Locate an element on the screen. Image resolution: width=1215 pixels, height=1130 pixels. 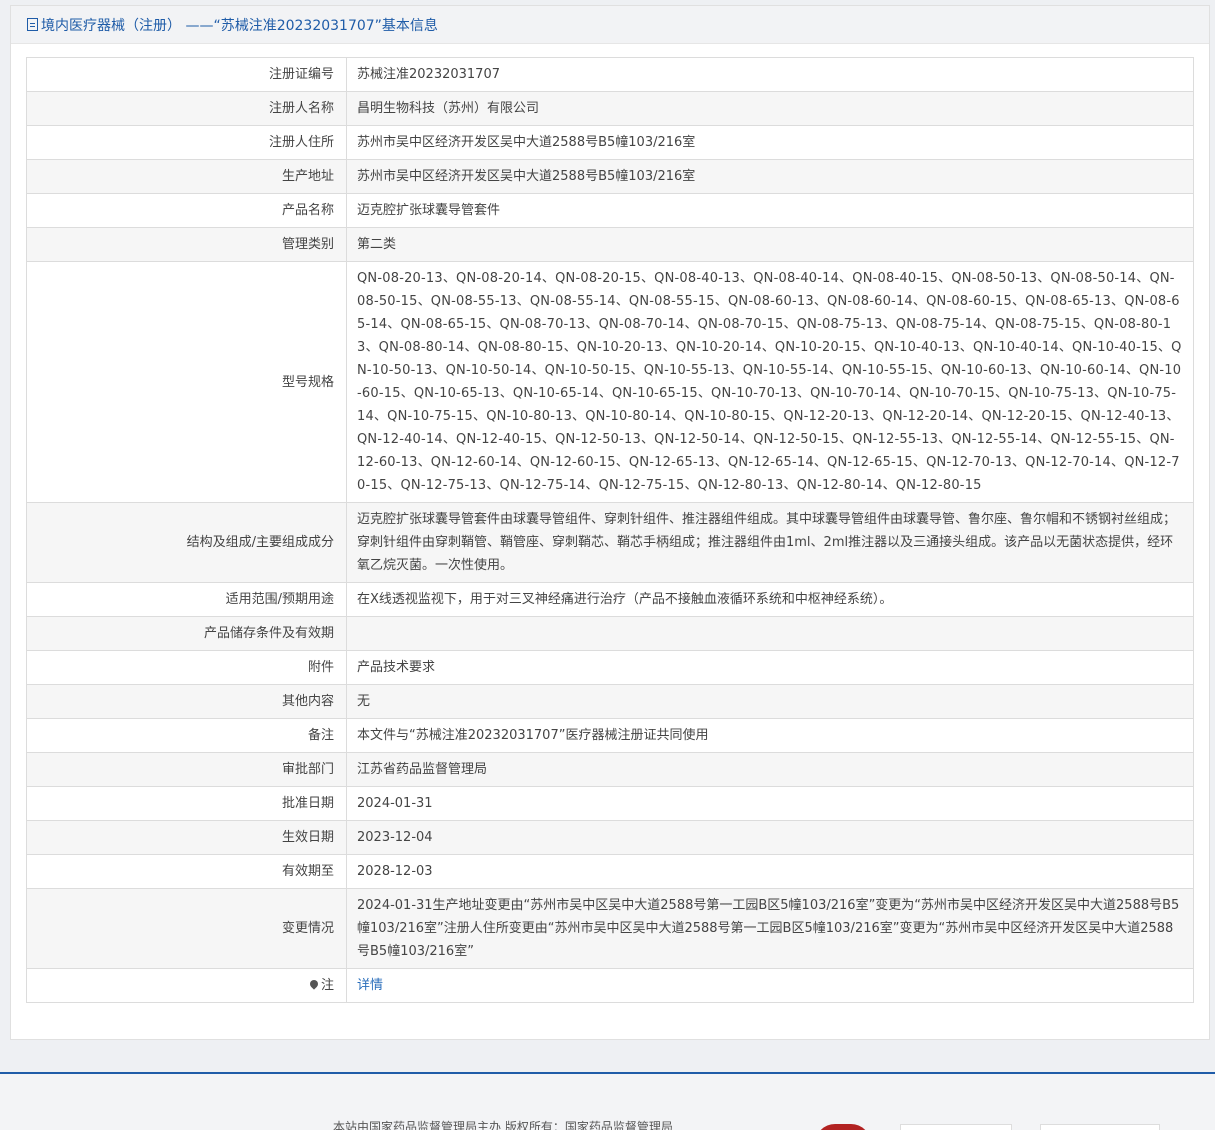
row-label: 结构及组成/主要组成成分 is located at coordinates (186, 542).